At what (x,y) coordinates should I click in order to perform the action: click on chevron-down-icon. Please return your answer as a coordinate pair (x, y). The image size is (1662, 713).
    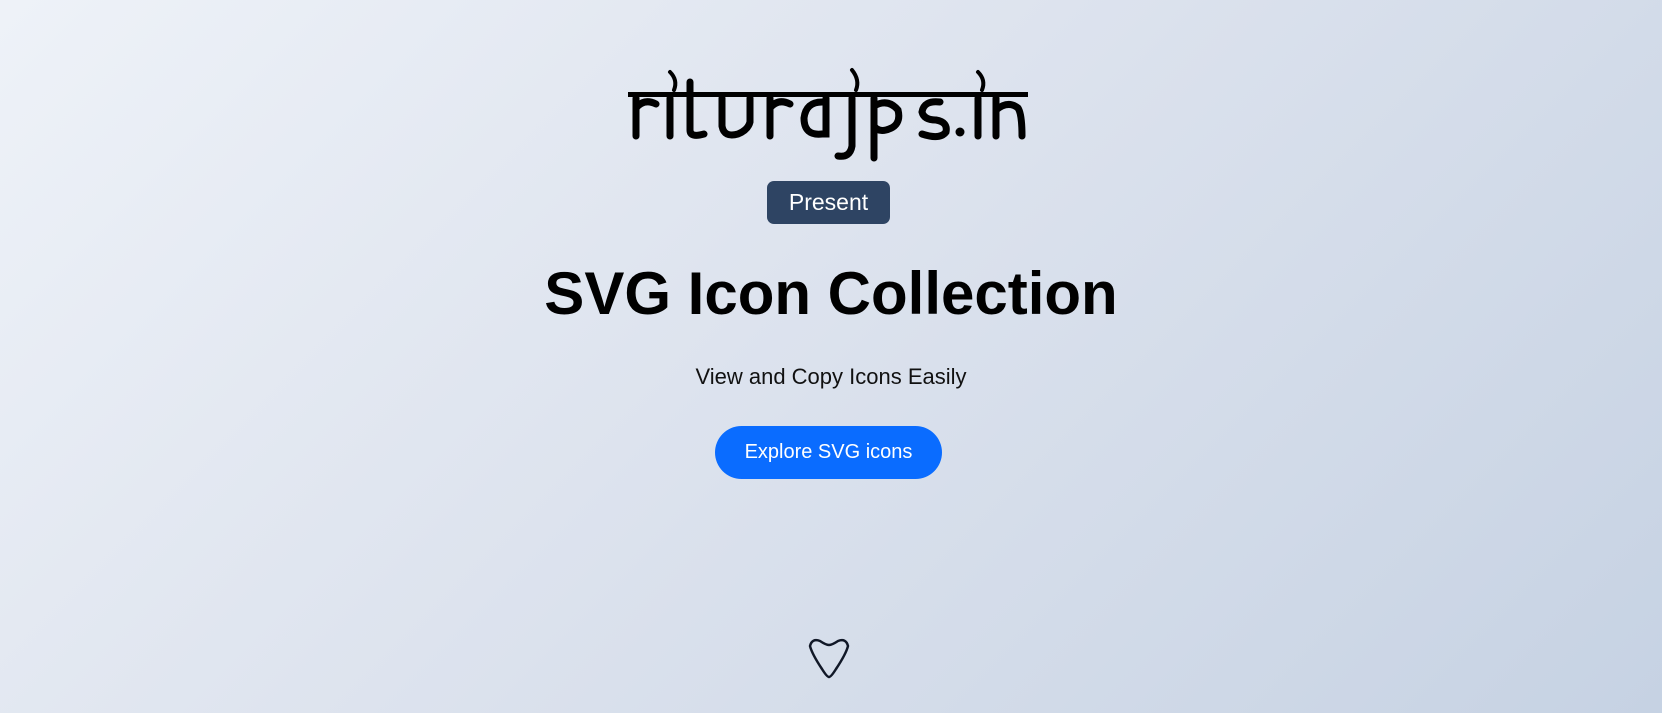
    Looking at the image, I should click on (829, 658).